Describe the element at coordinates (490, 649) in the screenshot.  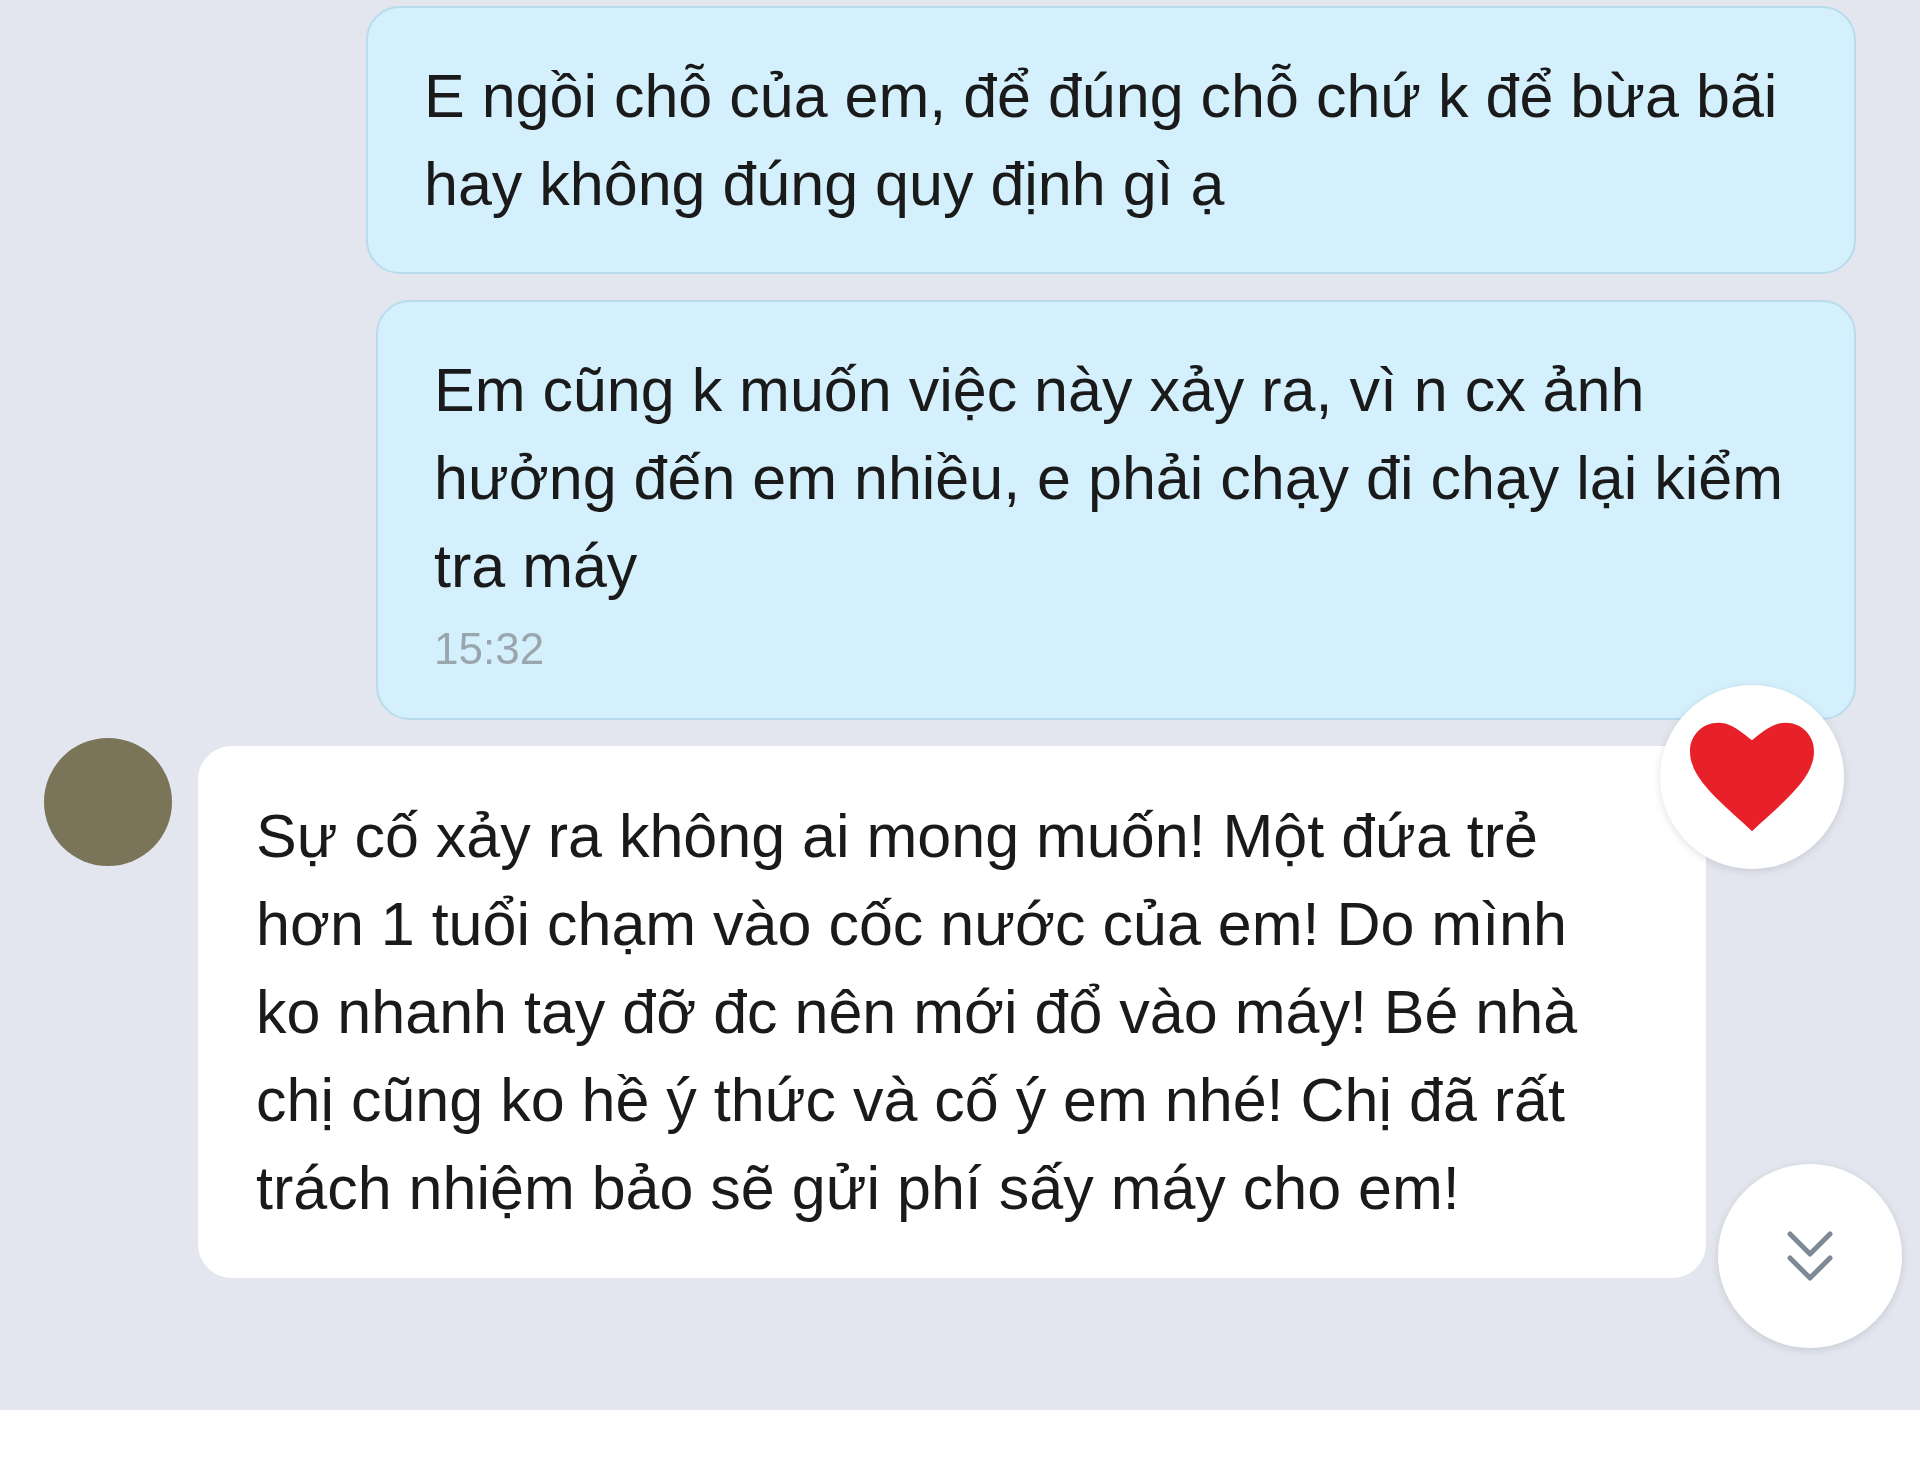
I see `message-time: 15:32` at that location.